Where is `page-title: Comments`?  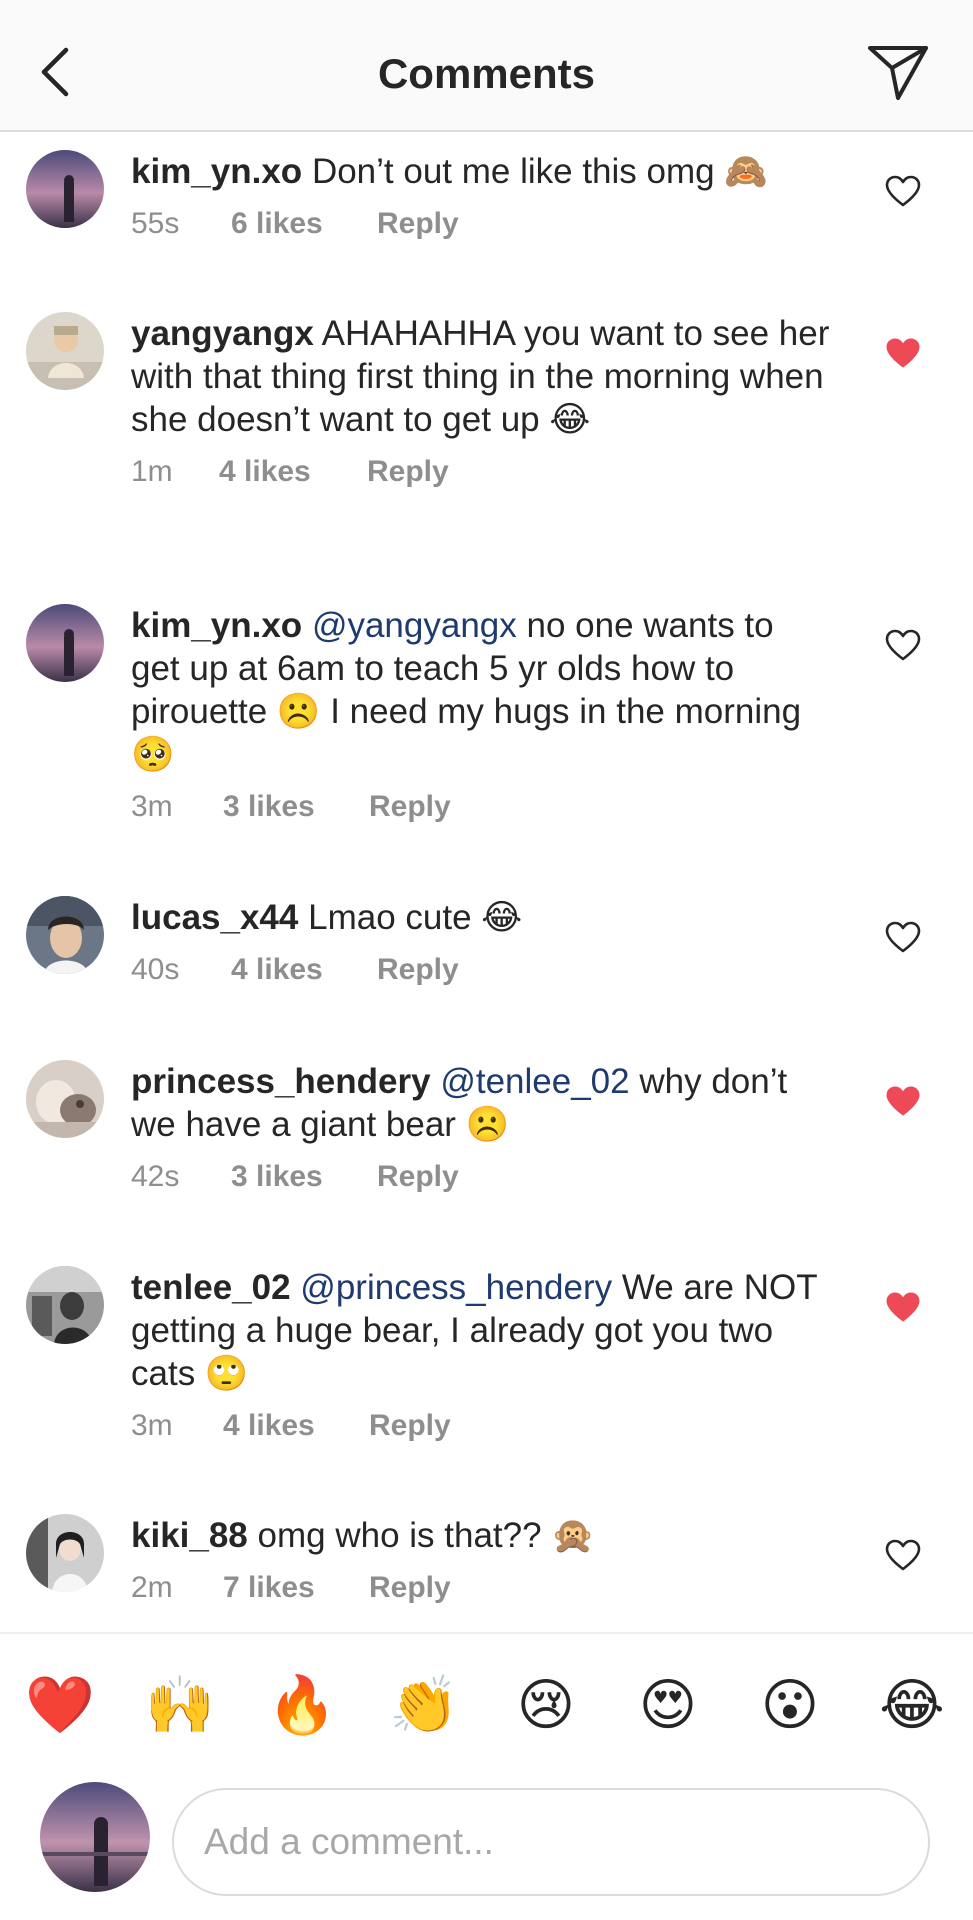
page-title: Comments is located at coordinates (486, 73).